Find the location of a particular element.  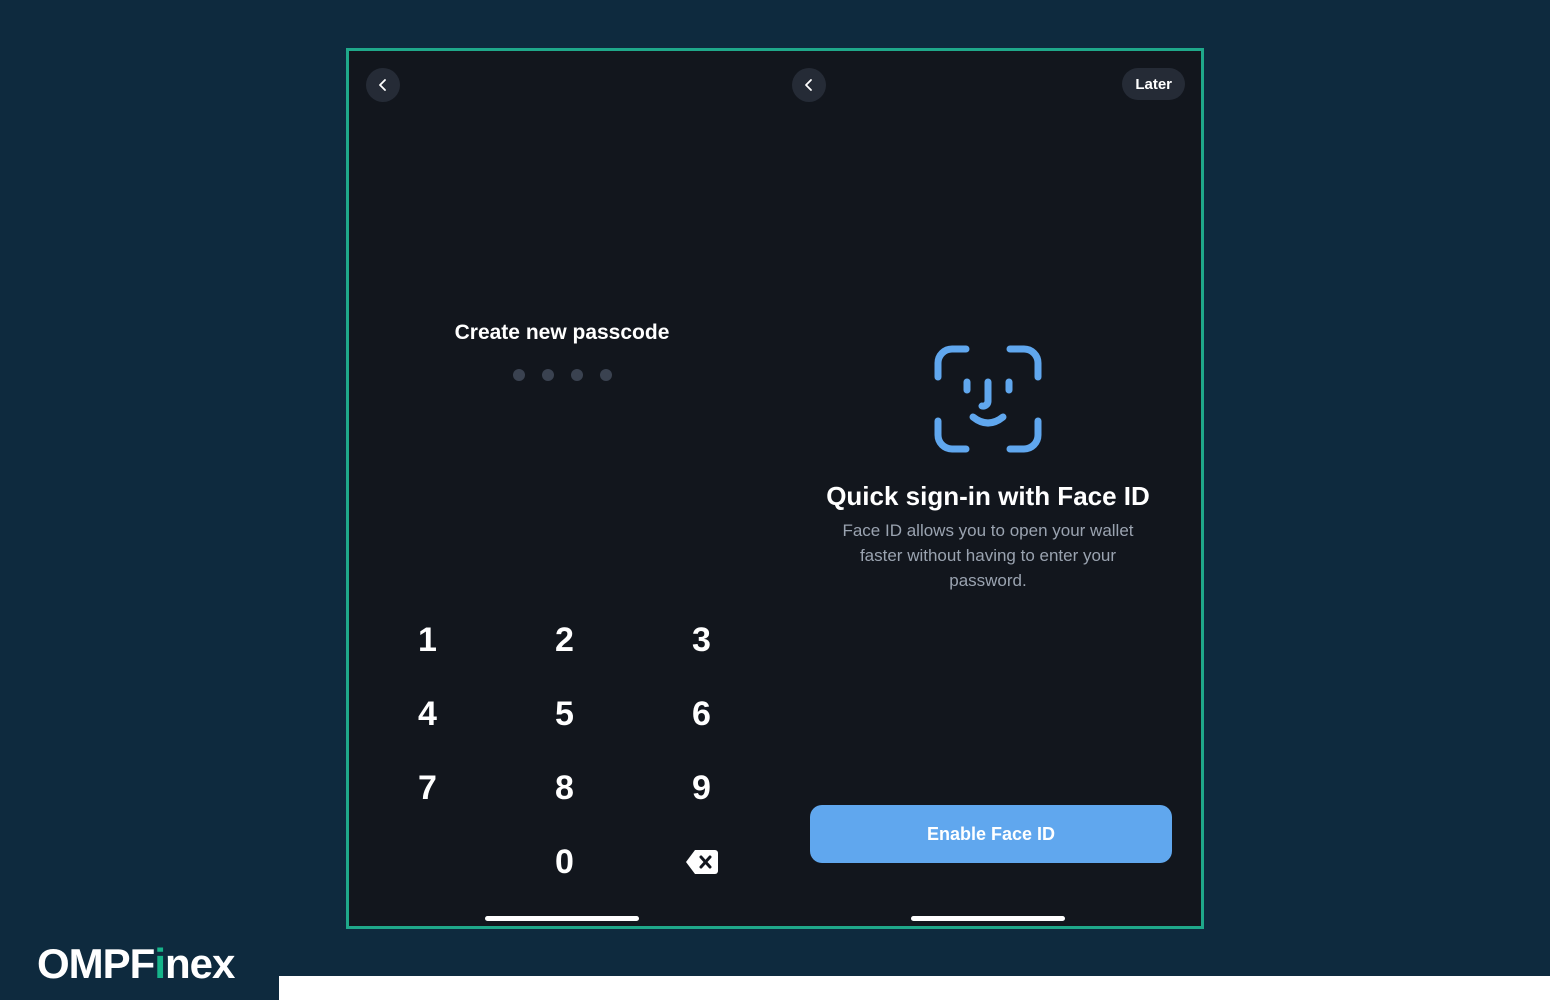

faceid-title: Quick sign-in with Face ID is located at coordinates (988, 496).